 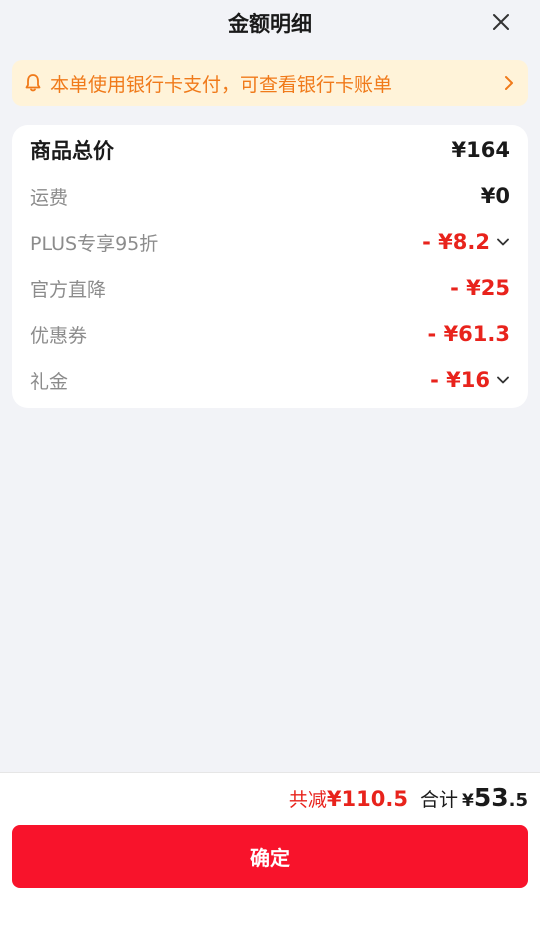 I want to click on saved-value: ¥110.5, so click(x=367, y=799).